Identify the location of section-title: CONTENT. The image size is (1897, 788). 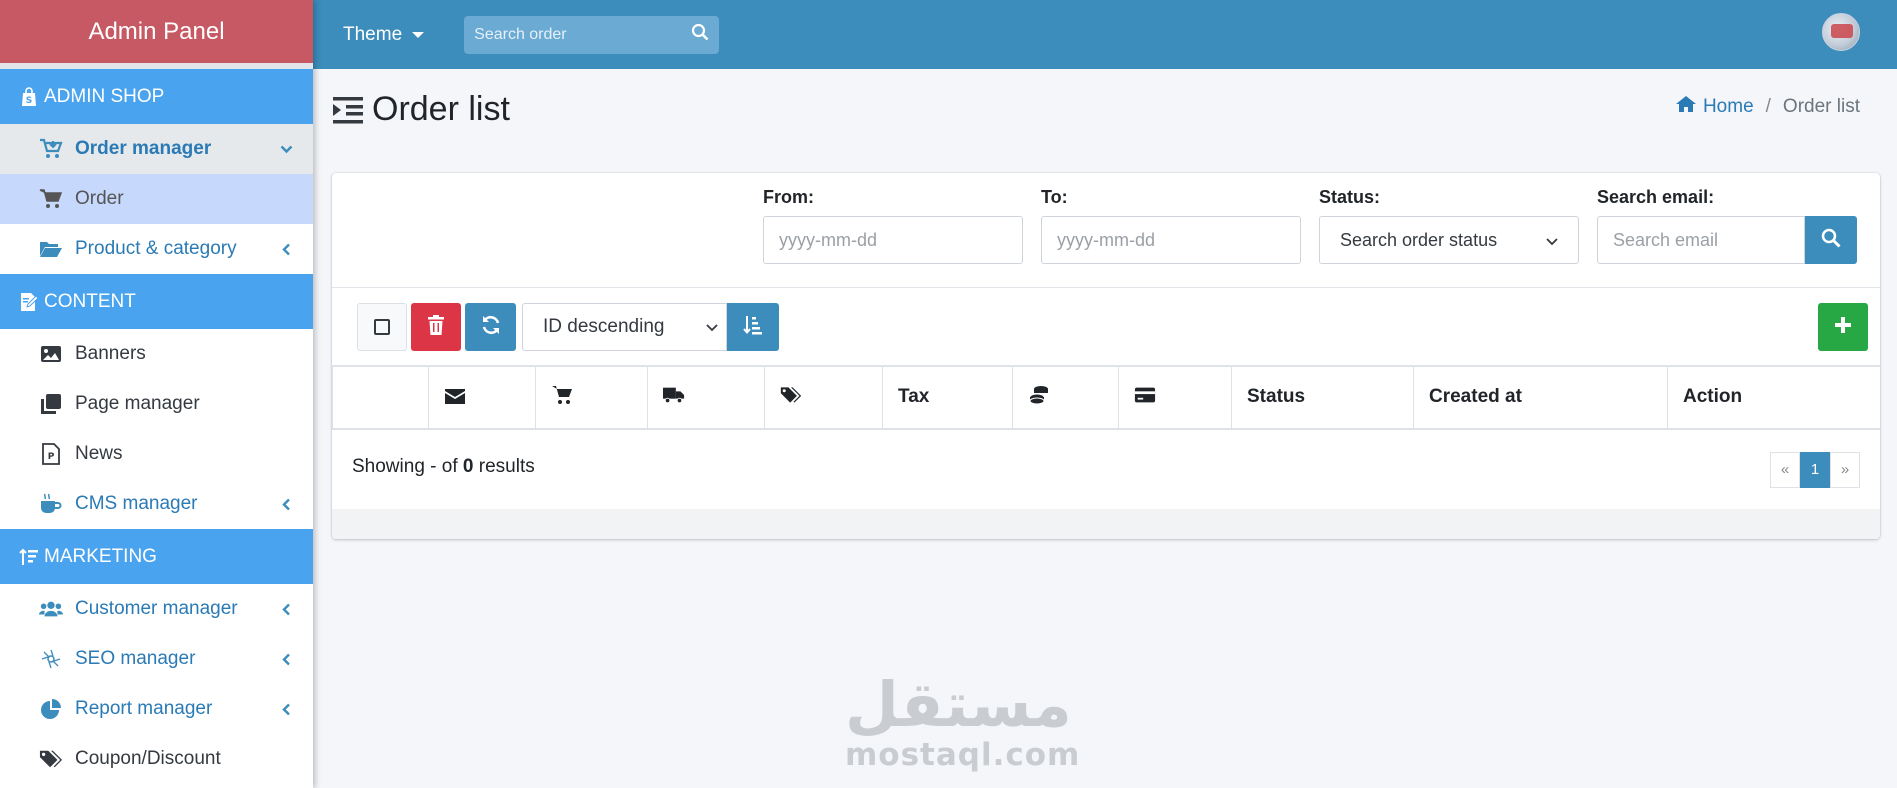
(90, 301).